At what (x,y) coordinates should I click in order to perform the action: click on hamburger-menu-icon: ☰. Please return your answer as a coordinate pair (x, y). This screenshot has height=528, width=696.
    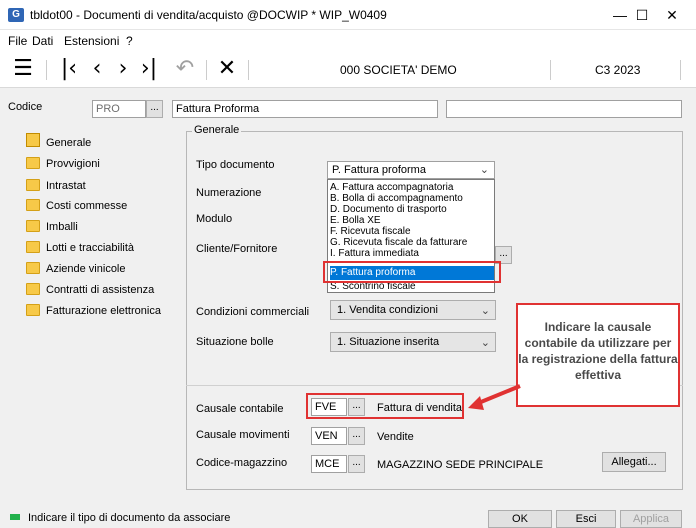
    Looking at the image, I should click on (23, 69).